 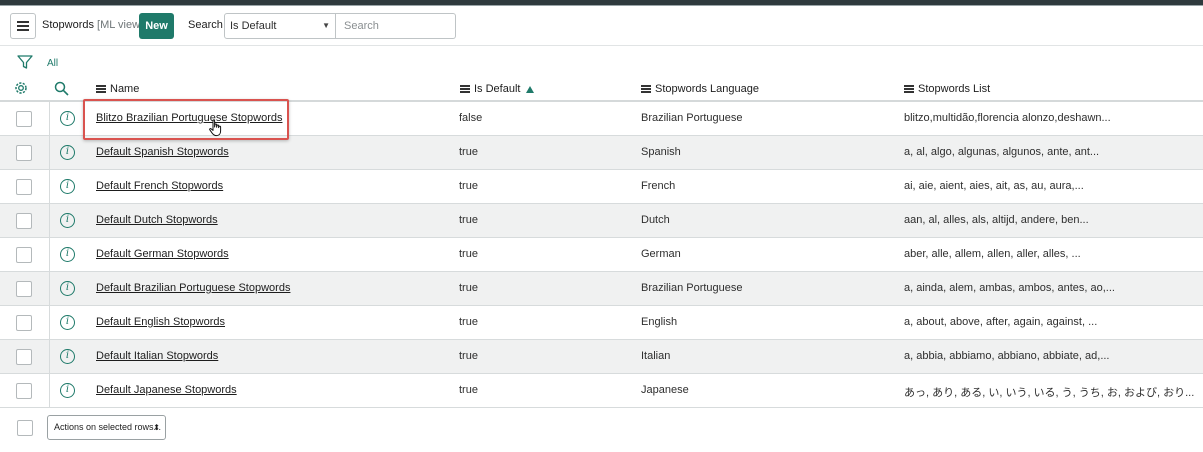 I want to click on filter-bar: All, so click(x=601, y=63).